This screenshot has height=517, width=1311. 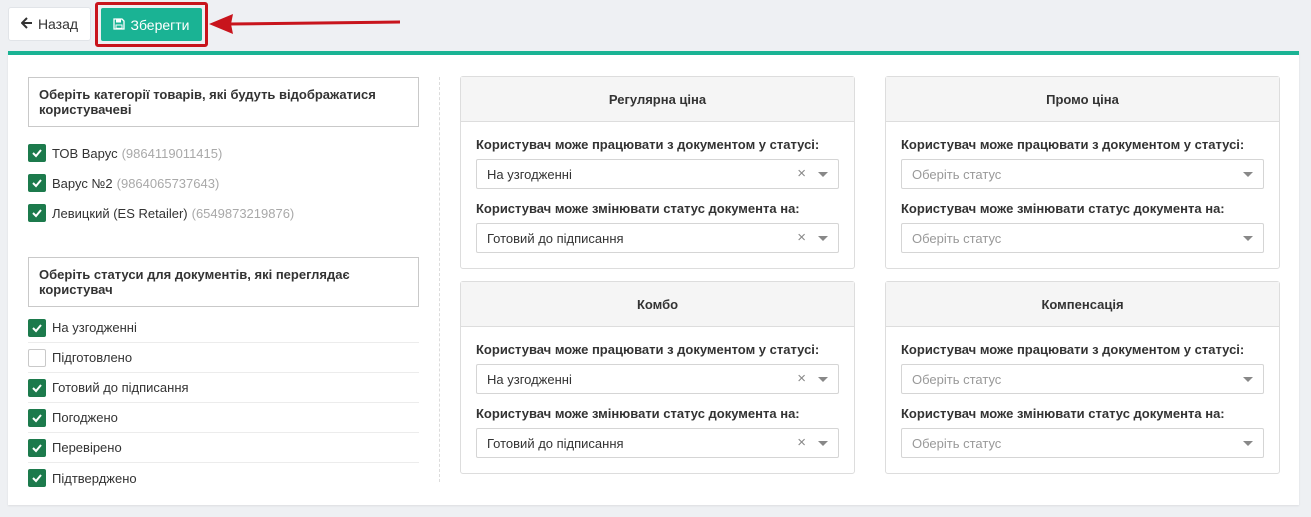 What do you see at coordinates (223, 418) in the screenshot?
I see `status-item: Погоджено` at bounding box center [223, 418].